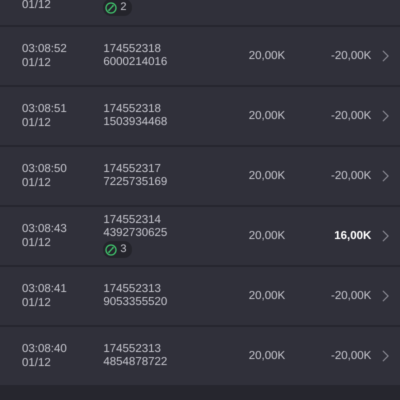 The width and height of the screenshot is (400, 400). Describe the element at coordinates (132, 169) in the screenshot. I see `order-number: 174552317` at that location.